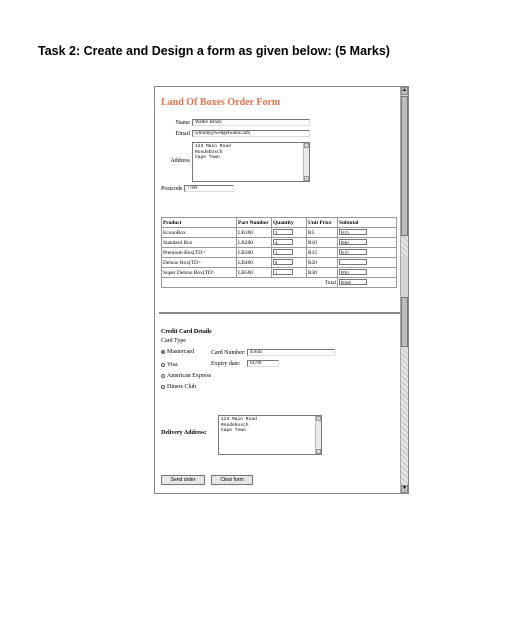 This screenshot has height=627, width=509. I want to click on column-header: Quantity, so click(289, 222).